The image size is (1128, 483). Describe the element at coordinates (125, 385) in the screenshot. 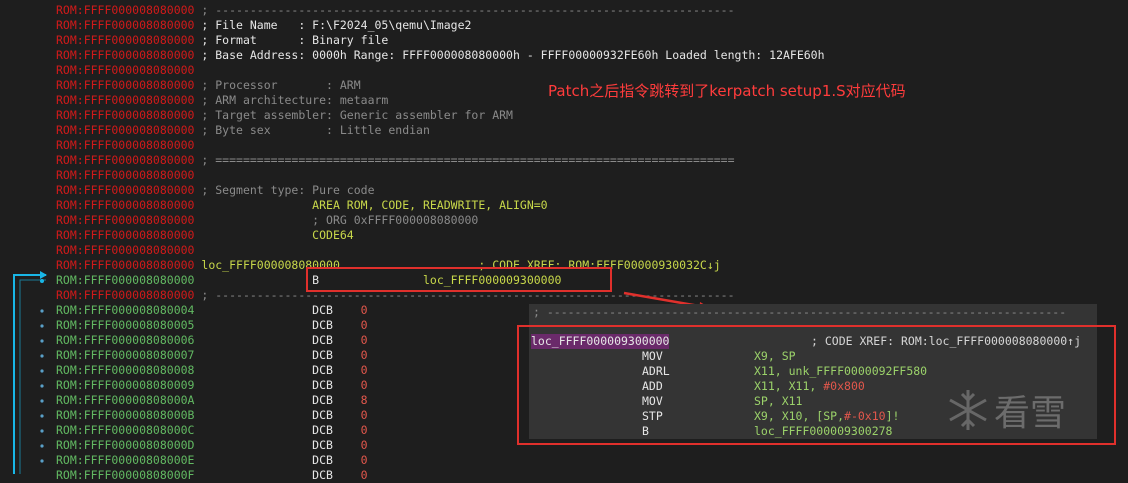

I see `line-address: ROM:FFFF000008080009` at that location.